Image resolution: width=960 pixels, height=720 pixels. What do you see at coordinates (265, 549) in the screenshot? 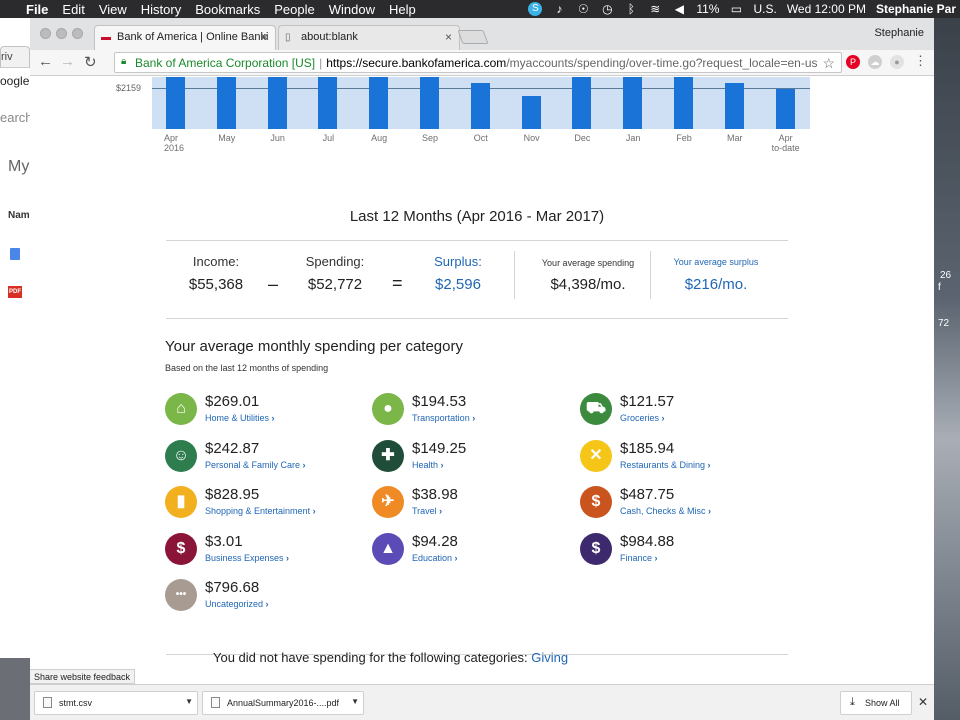
I see `category-item: $ $3.01 Business Expenses` at bounding box center [265, 549].